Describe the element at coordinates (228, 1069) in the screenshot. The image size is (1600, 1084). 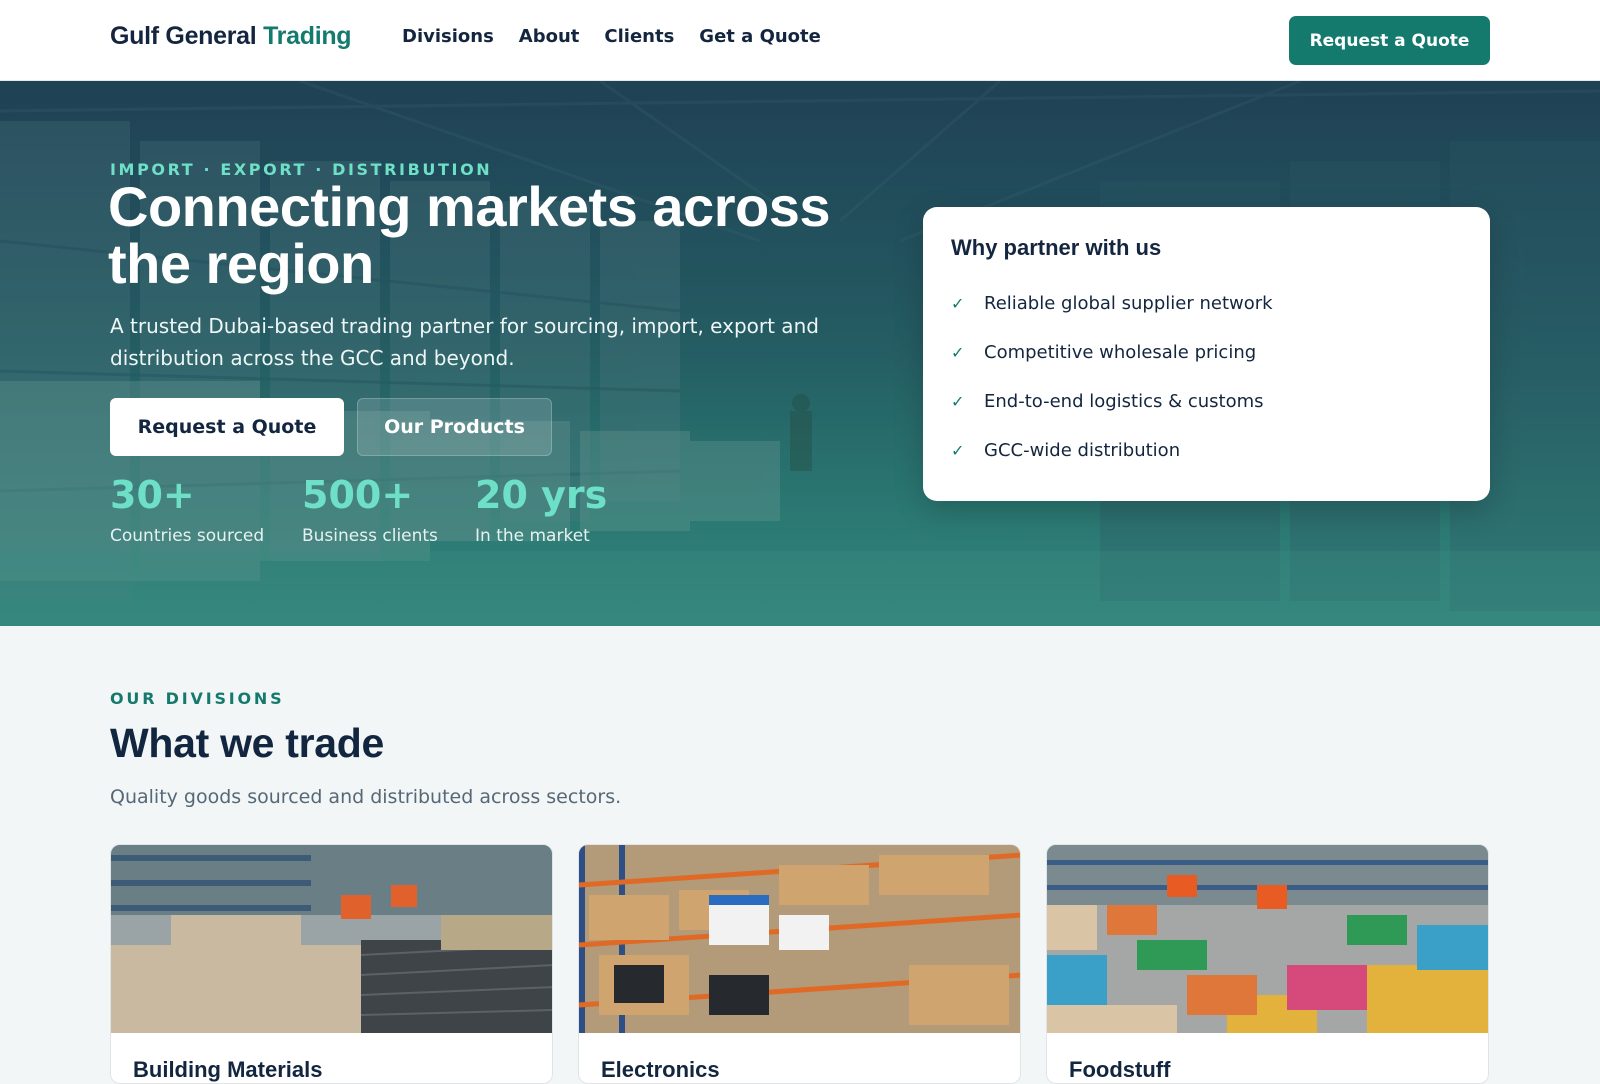
I see `division-card-title: Building Materials` at that location.